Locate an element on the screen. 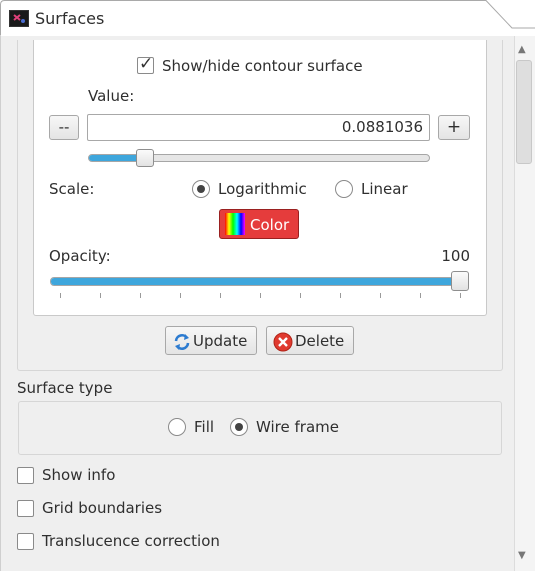 This screenshot has width=535, height=571. color-button: Color is located at coordinates (259, 224).